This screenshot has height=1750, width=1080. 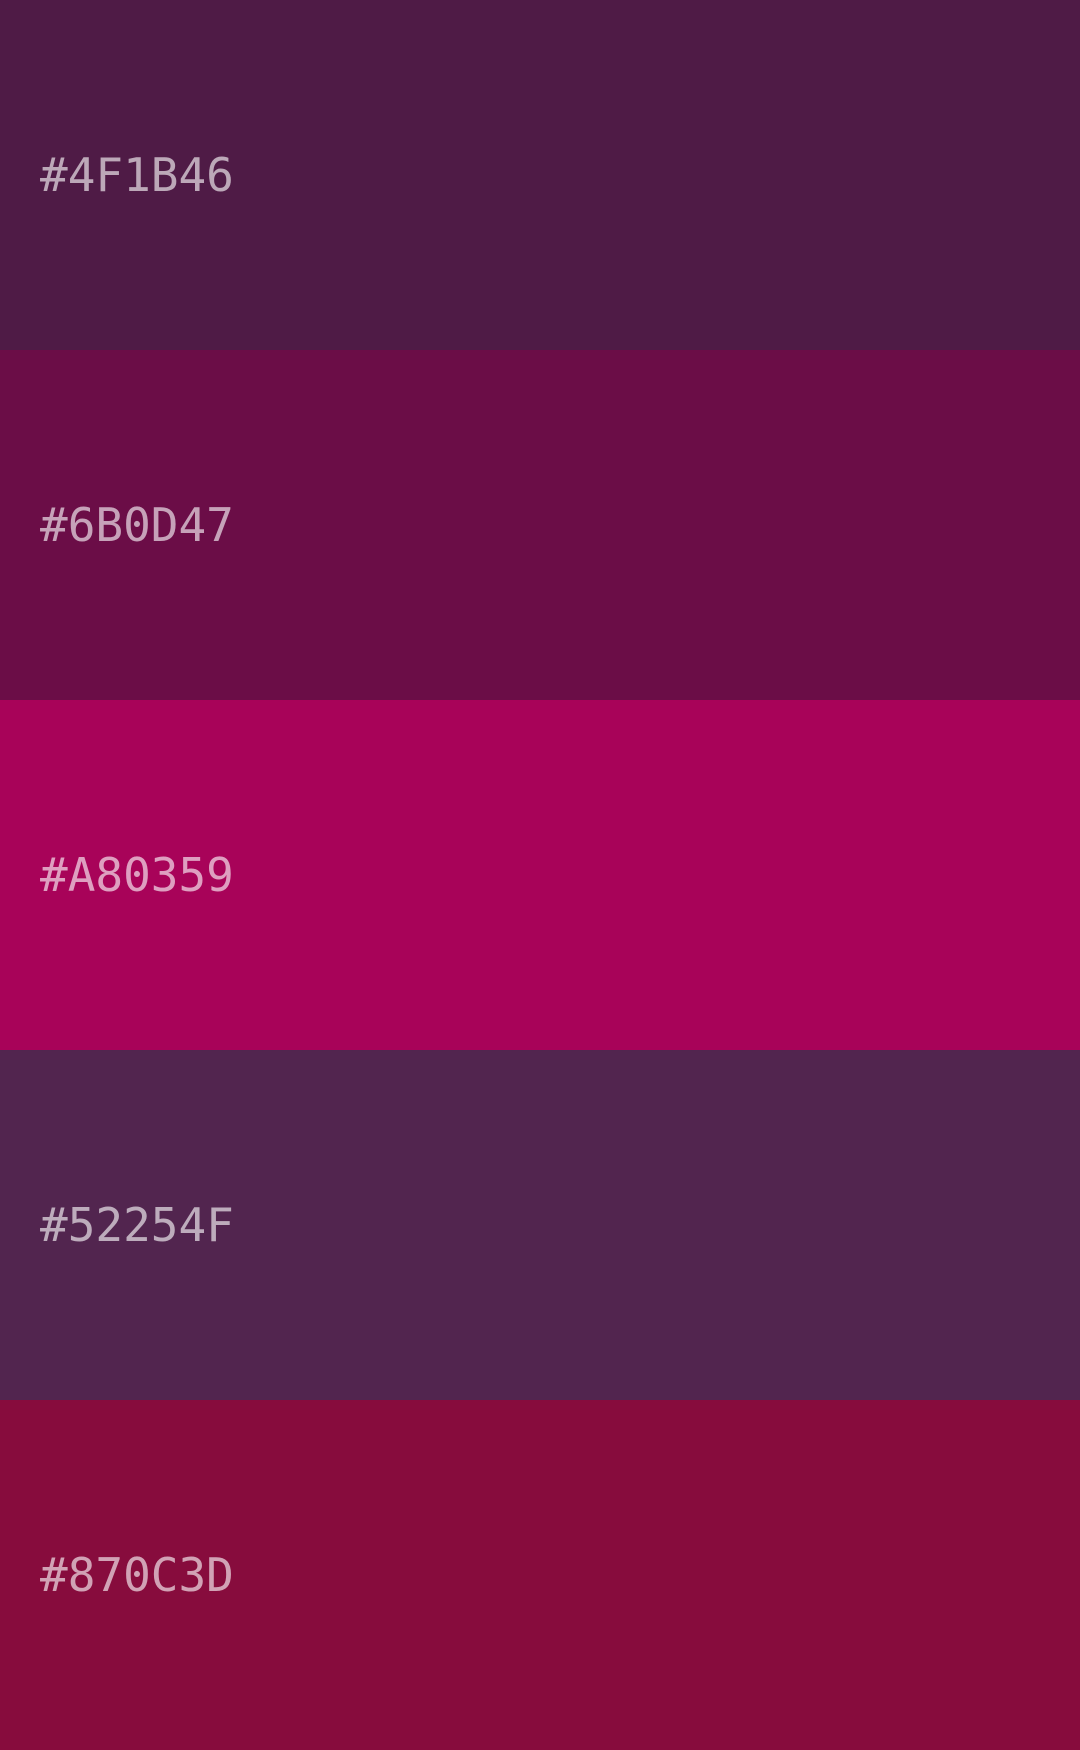 What do you see at coordinates (137, 875) in the screenshot?
I see `hex-code-label: #A80359` at bounding box center [137, 875].